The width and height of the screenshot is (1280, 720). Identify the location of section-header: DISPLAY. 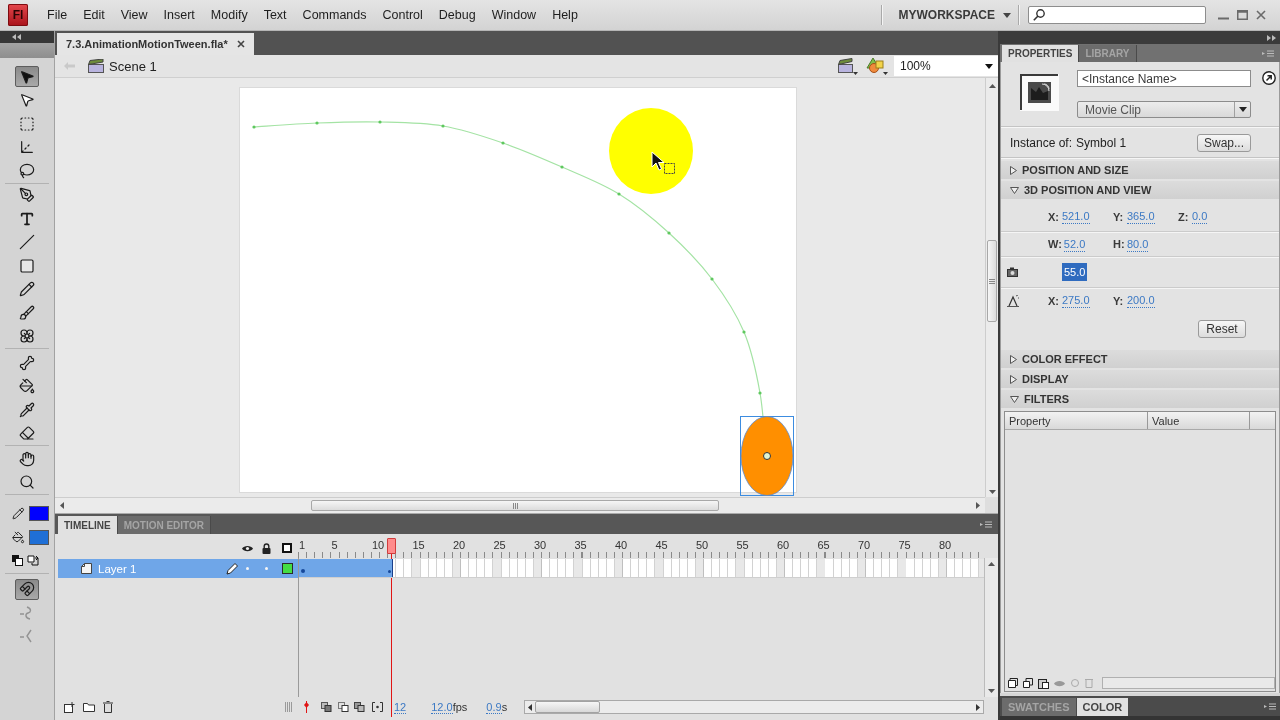
(1140, 379).